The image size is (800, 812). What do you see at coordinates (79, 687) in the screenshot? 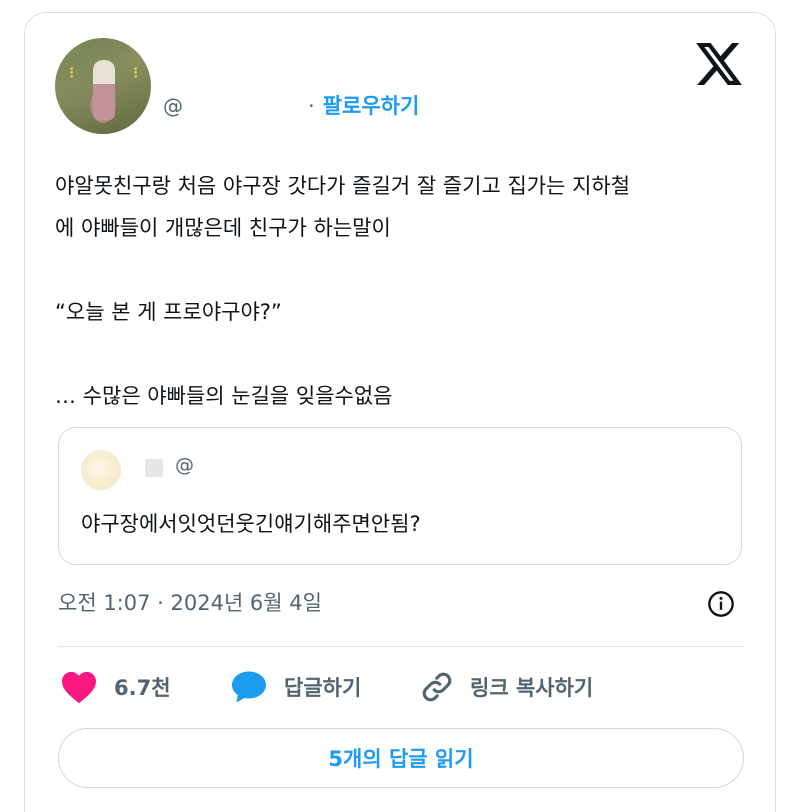
I see `heart-icon` at bounding box center [79, 687].